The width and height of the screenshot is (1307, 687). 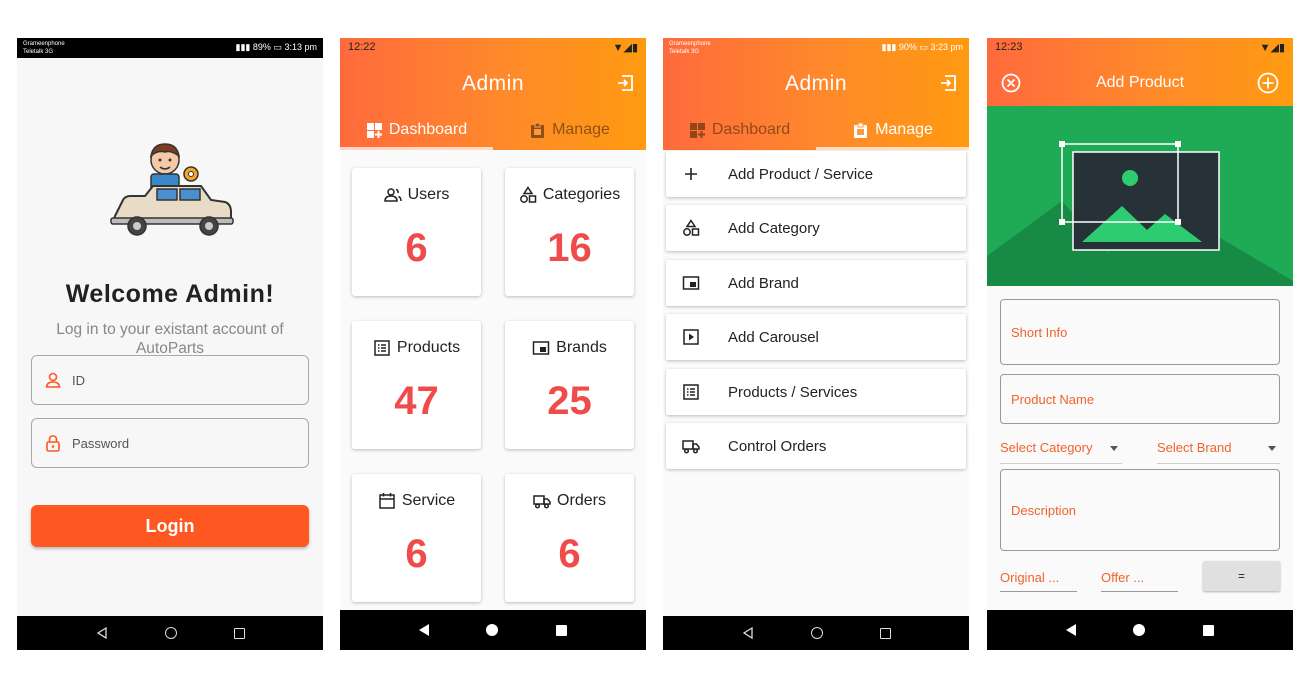 What do you see at coordinates (816, 446) in the screenshot?
I see `menu-control-orders: Control Orders` at bounding box center [816, 446].